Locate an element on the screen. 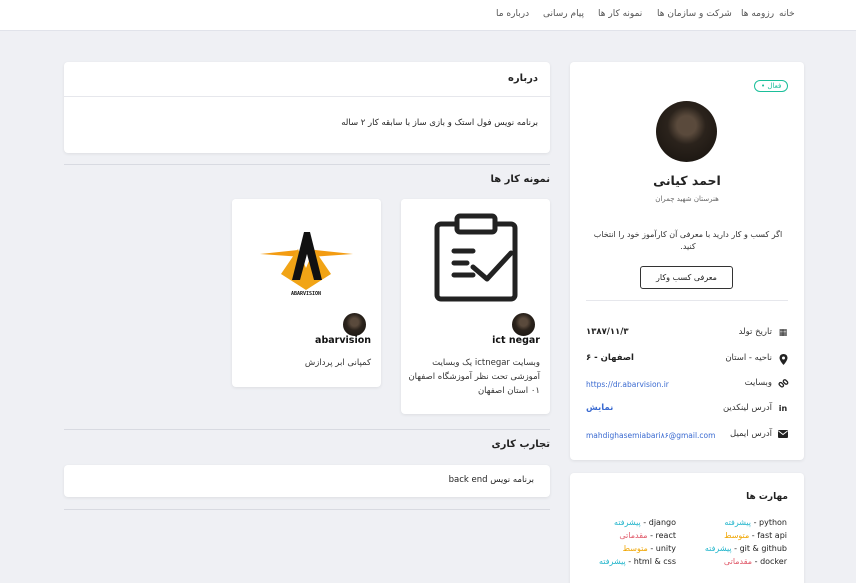 The image size is (856, 583). skill-item: متوسط - unity is located at coordinates (649, 548).